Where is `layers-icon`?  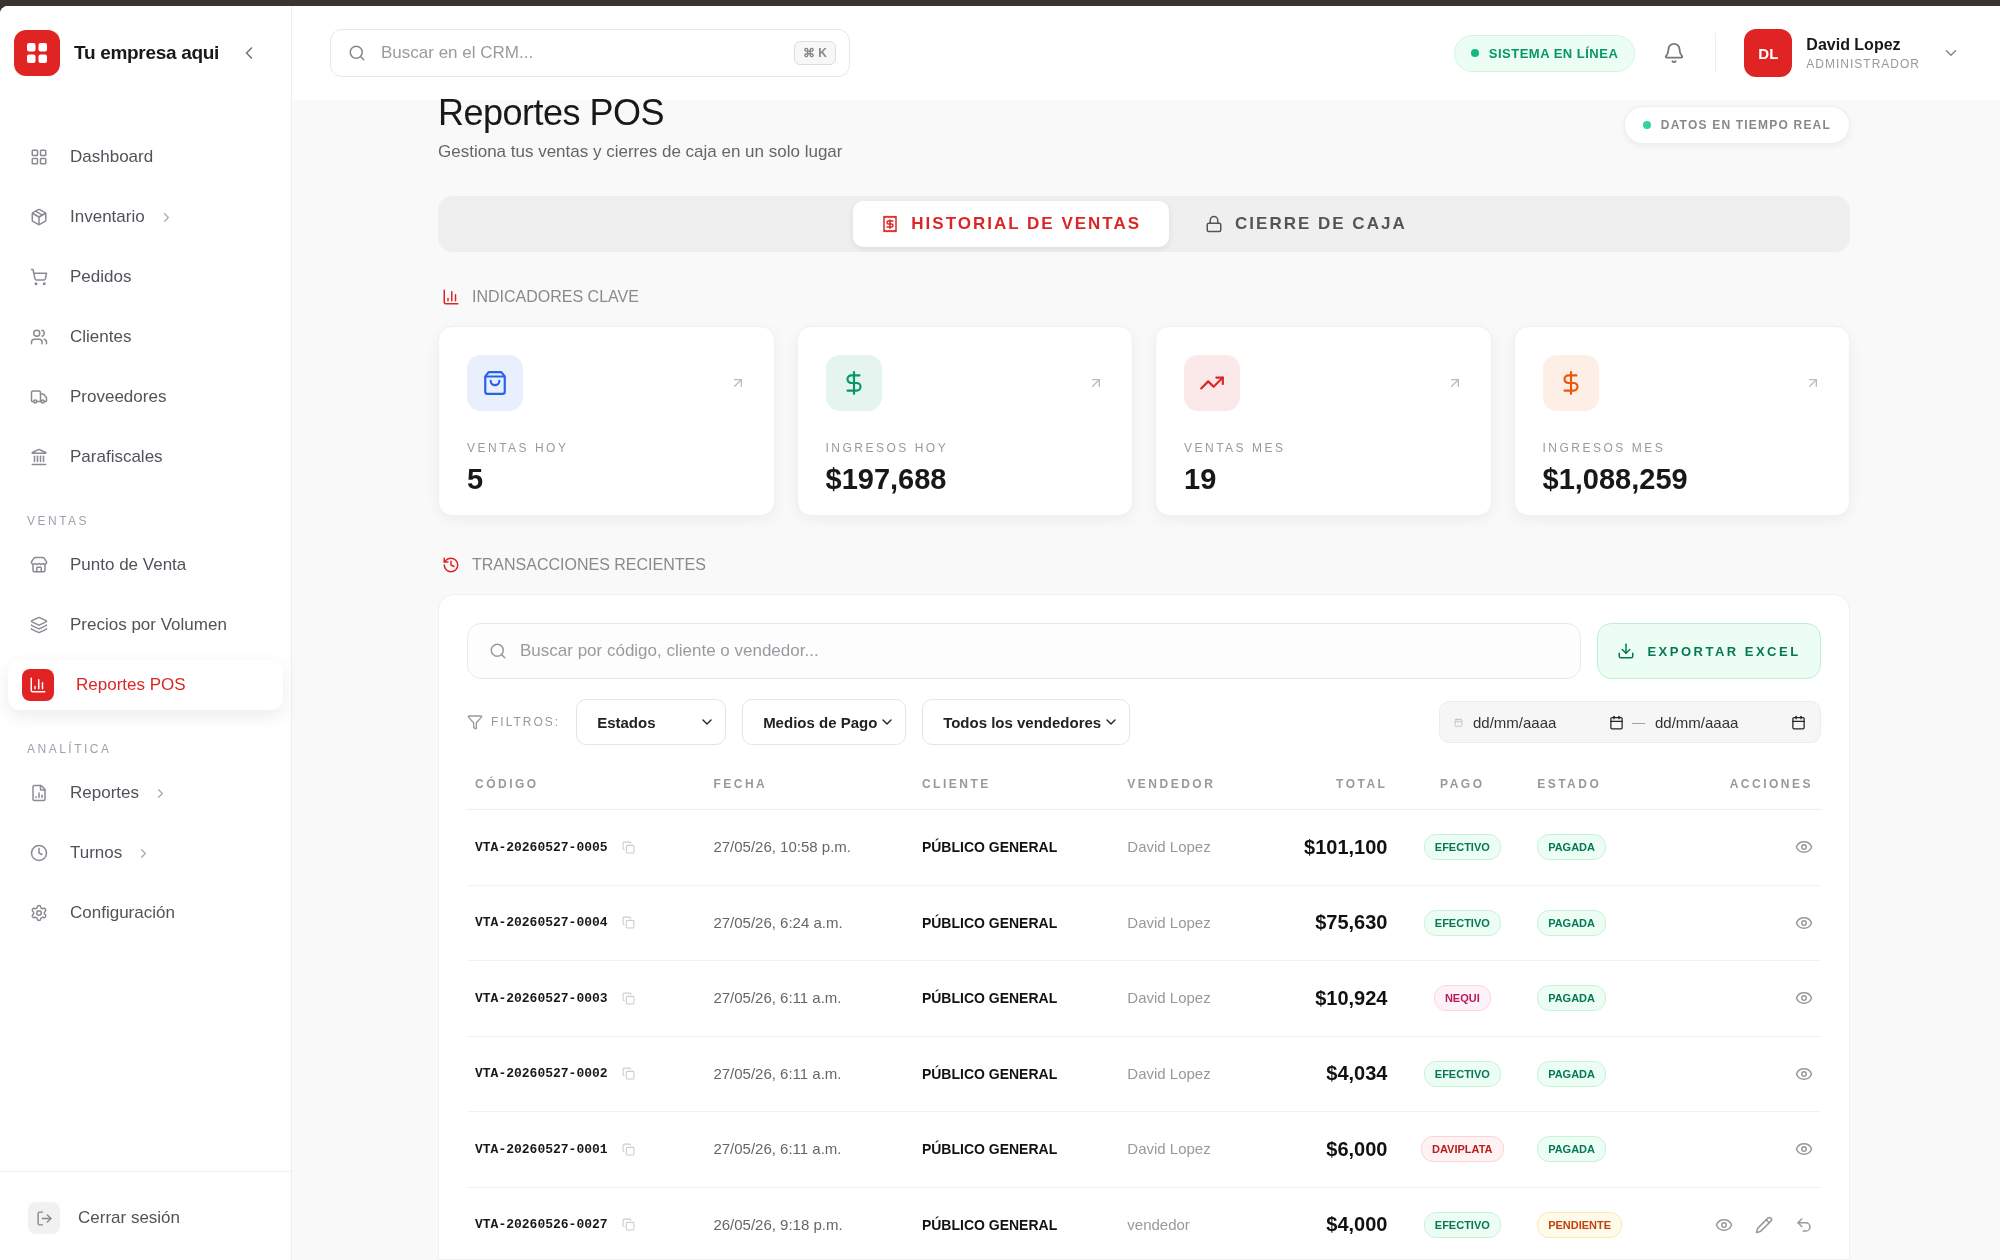 layers-icon is located at coordinates (39, 625).